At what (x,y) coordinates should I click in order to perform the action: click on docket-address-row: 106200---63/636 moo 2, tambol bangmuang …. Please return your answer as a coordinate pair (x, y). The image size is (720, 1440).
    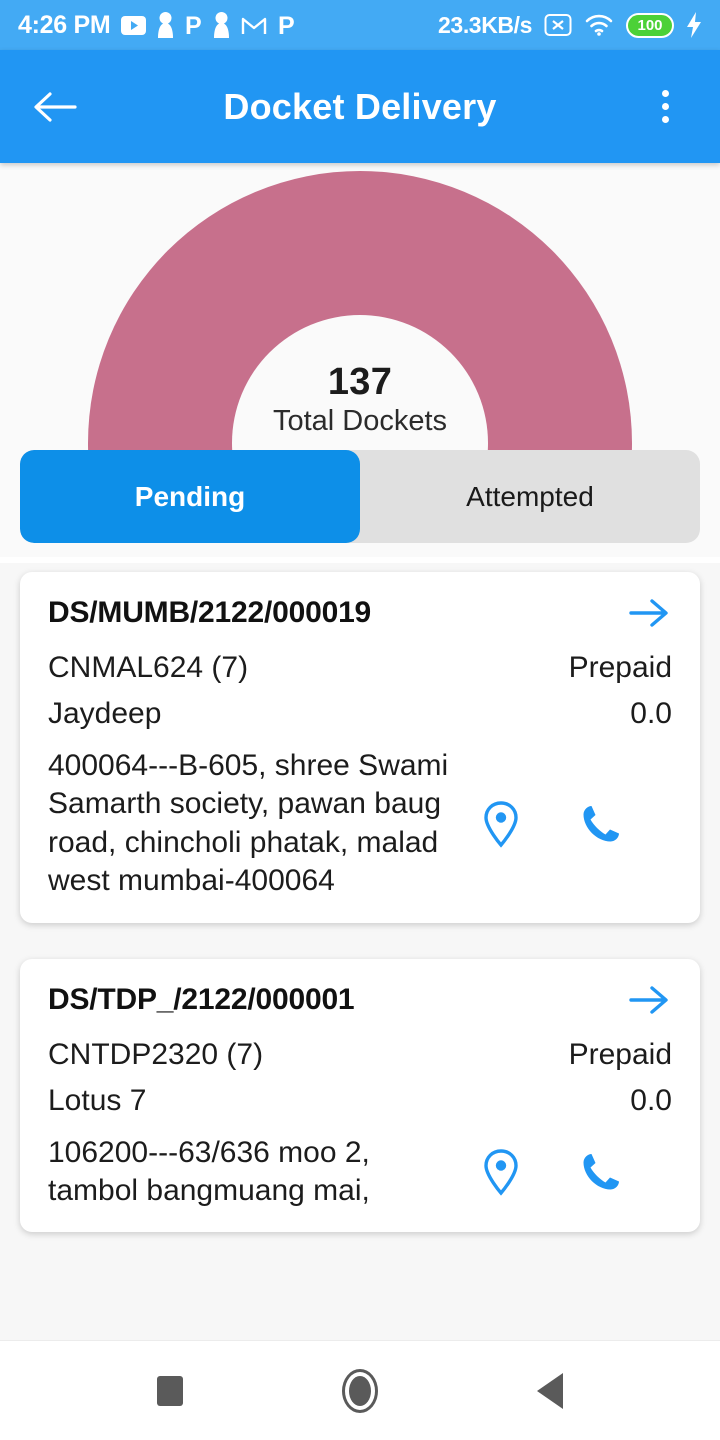
    Looking at the image, I should click on (360, 1167).